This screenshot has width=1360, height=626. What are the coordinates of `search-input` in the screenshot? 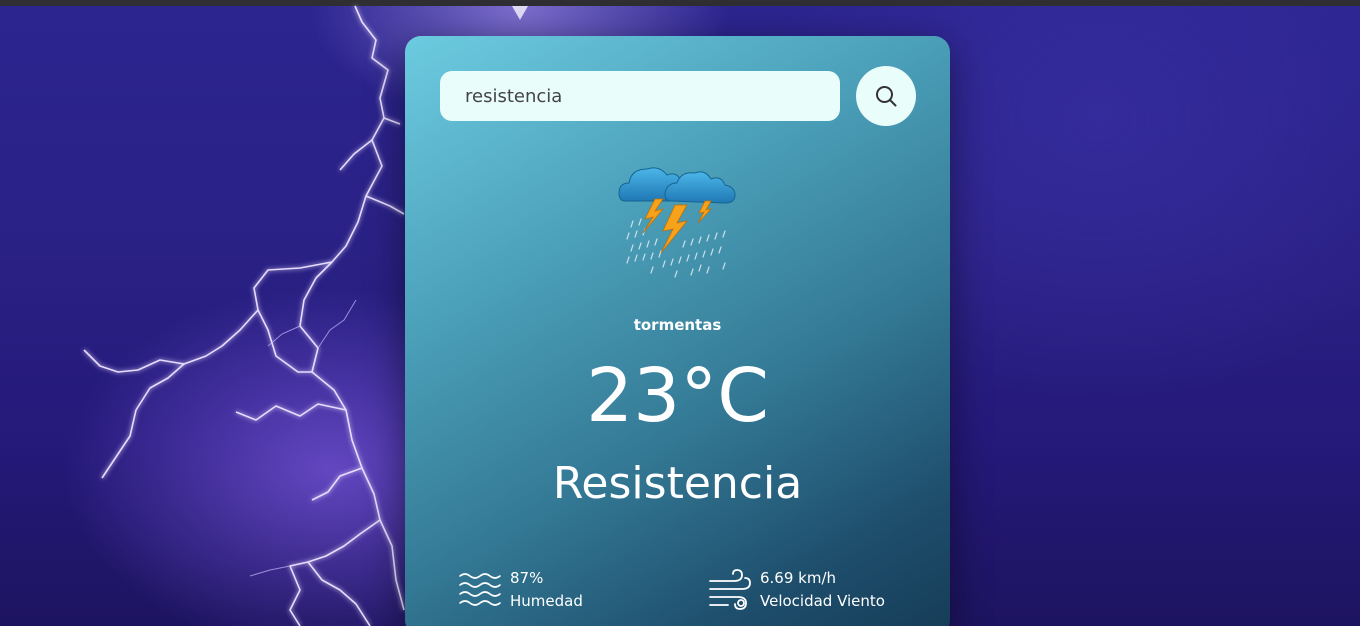 It's located at (640, 96).